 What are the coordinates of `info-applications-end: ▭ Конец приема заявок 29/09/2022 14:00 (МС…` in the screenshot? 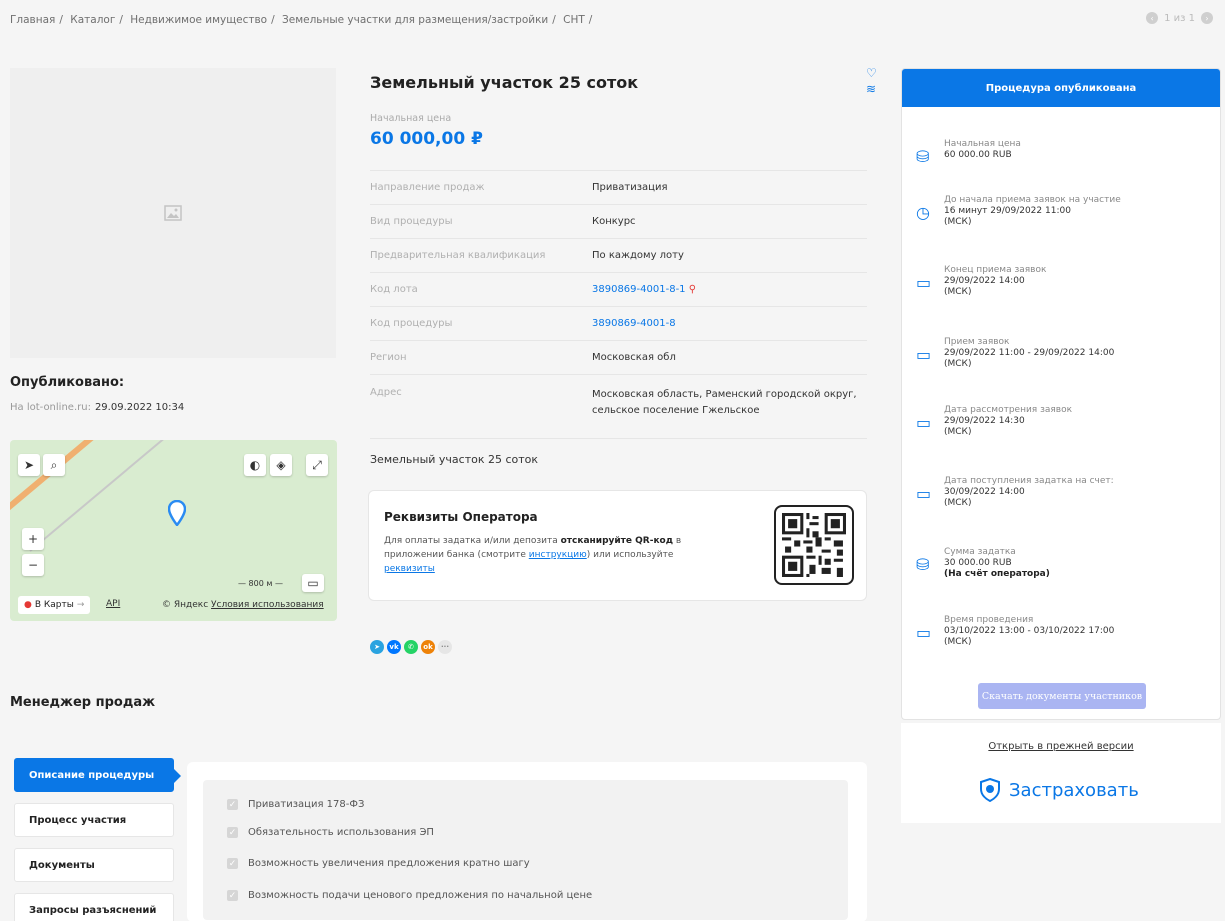 It's located at (981, 281).